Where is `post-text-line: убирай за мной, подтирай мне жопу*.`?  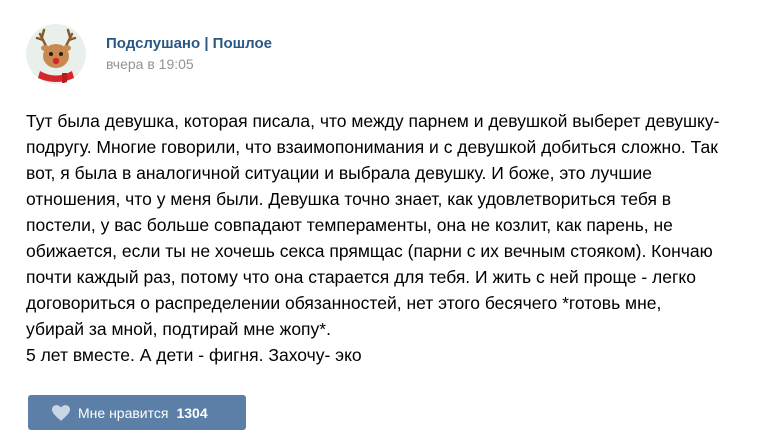
post-text-line: убирай за мной, подтирай мне жопу*. is located at coordinates (178, 329).